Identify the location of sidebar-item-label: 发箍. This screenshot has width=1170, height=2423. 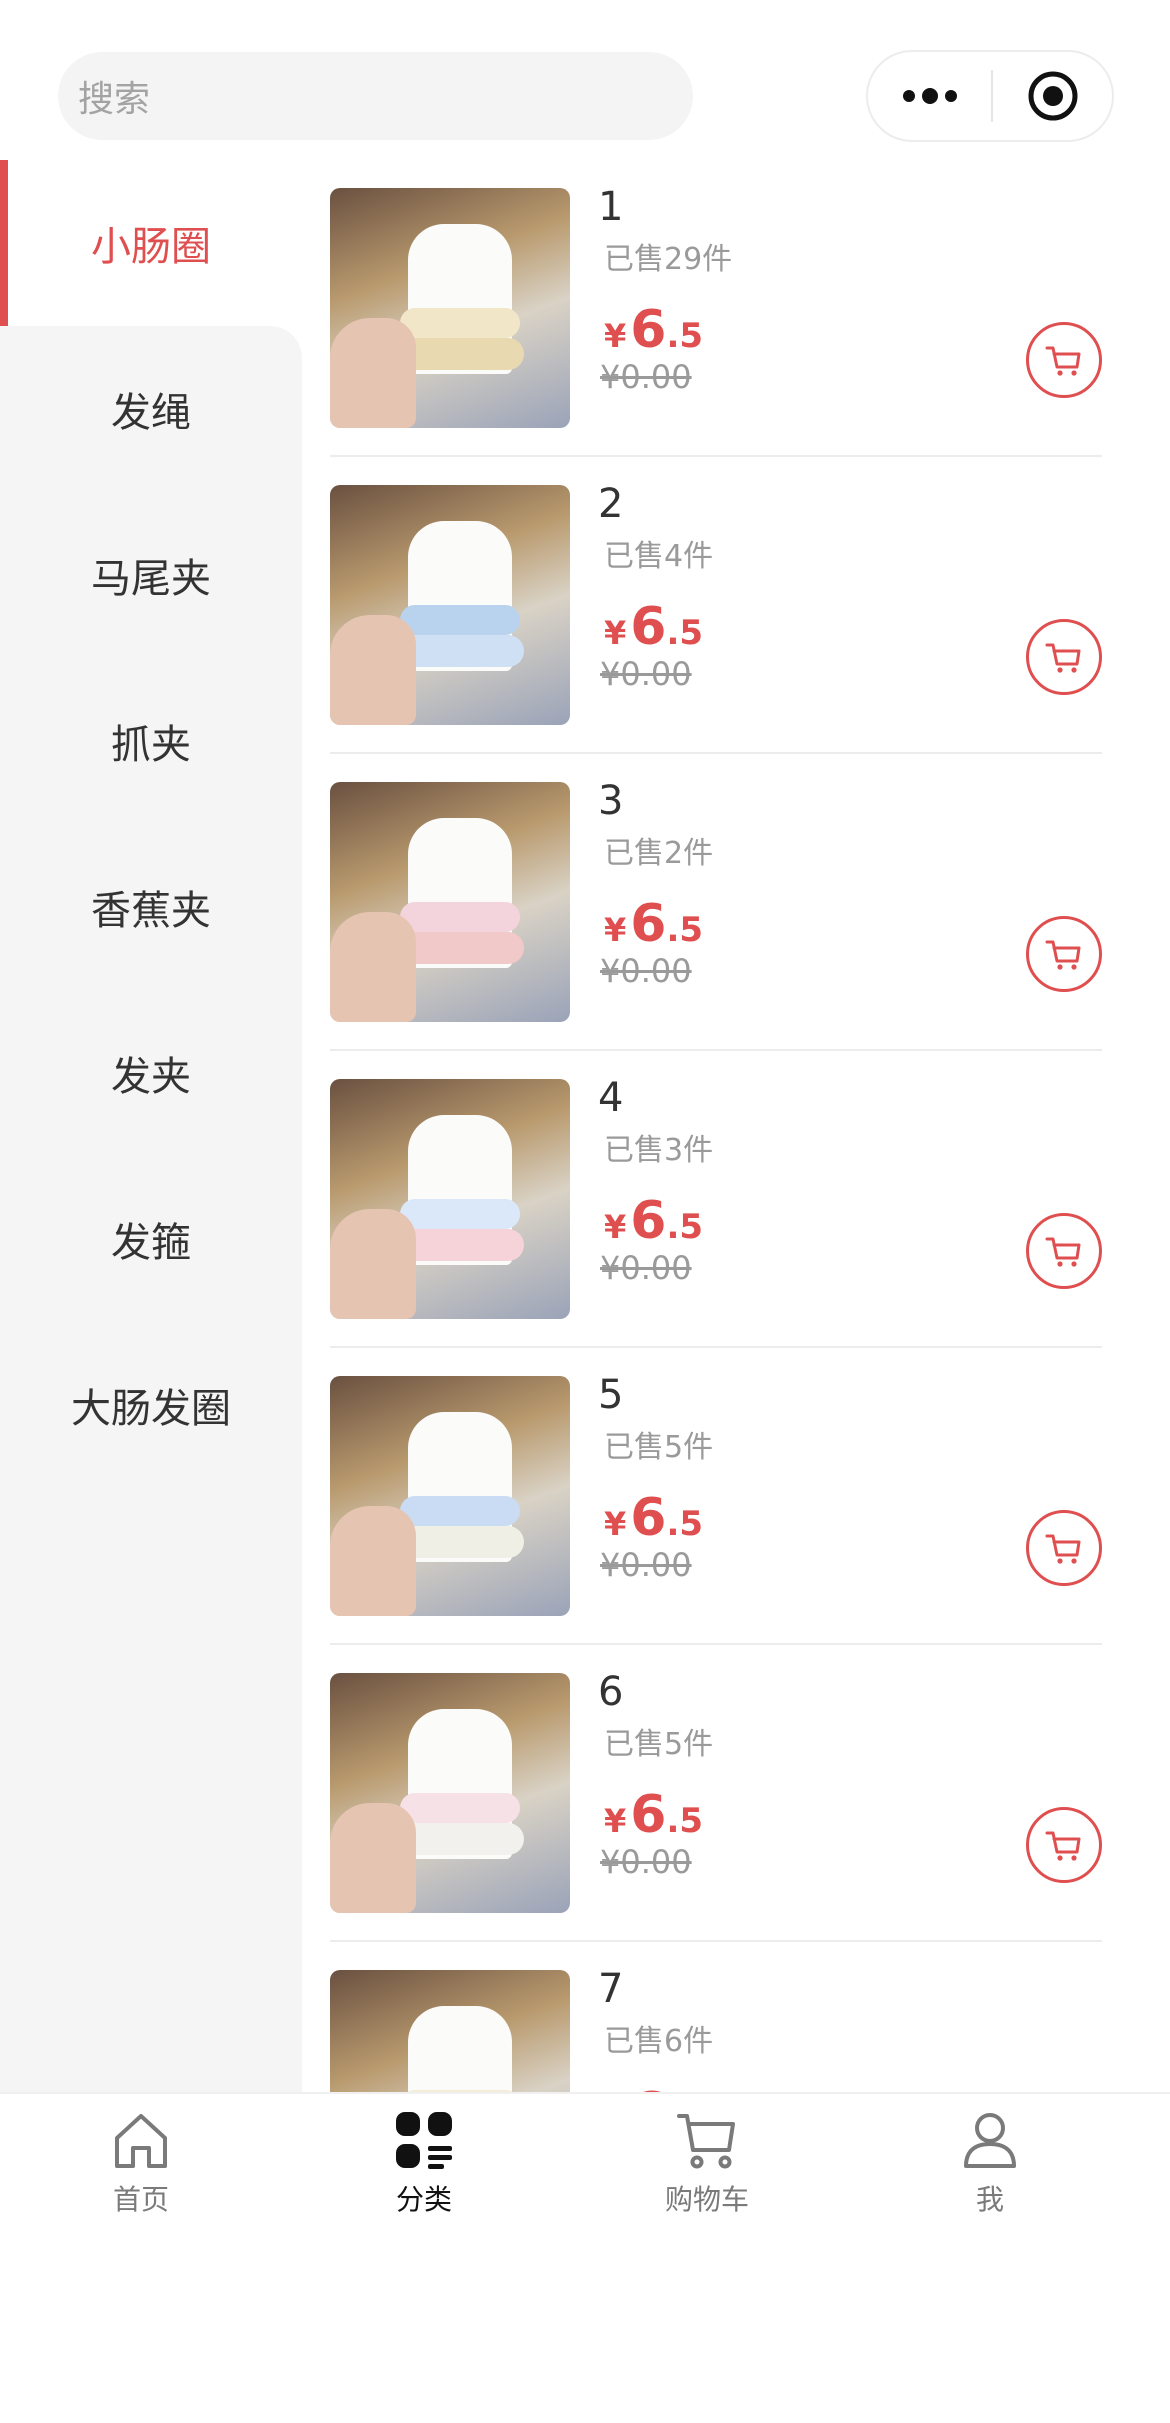
(151, 1243).